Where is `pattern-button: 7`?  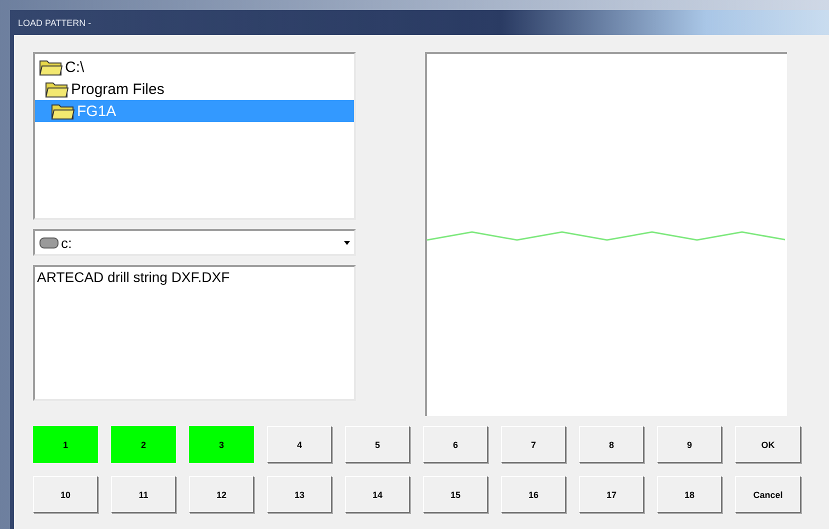
pattern-button: 7 is located at coordinates (533, 444).